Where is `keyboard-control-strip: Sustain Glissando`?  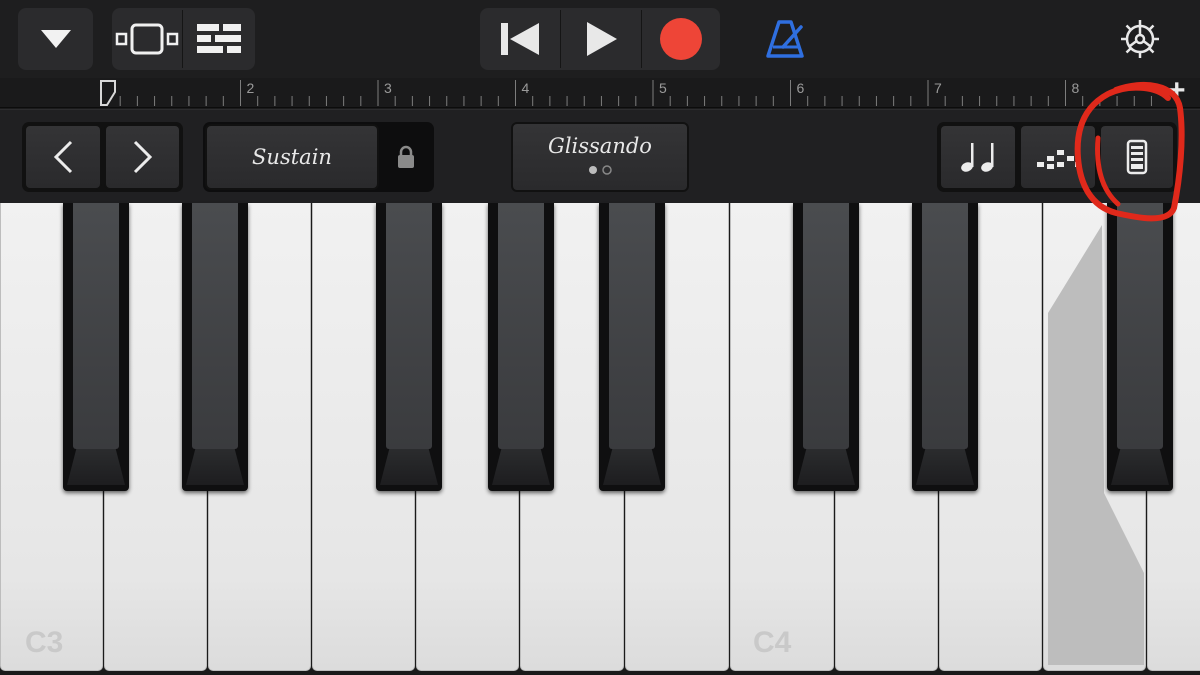 keyboard-control-strip: Sustain Glissando is located at coordinates (600, 156).